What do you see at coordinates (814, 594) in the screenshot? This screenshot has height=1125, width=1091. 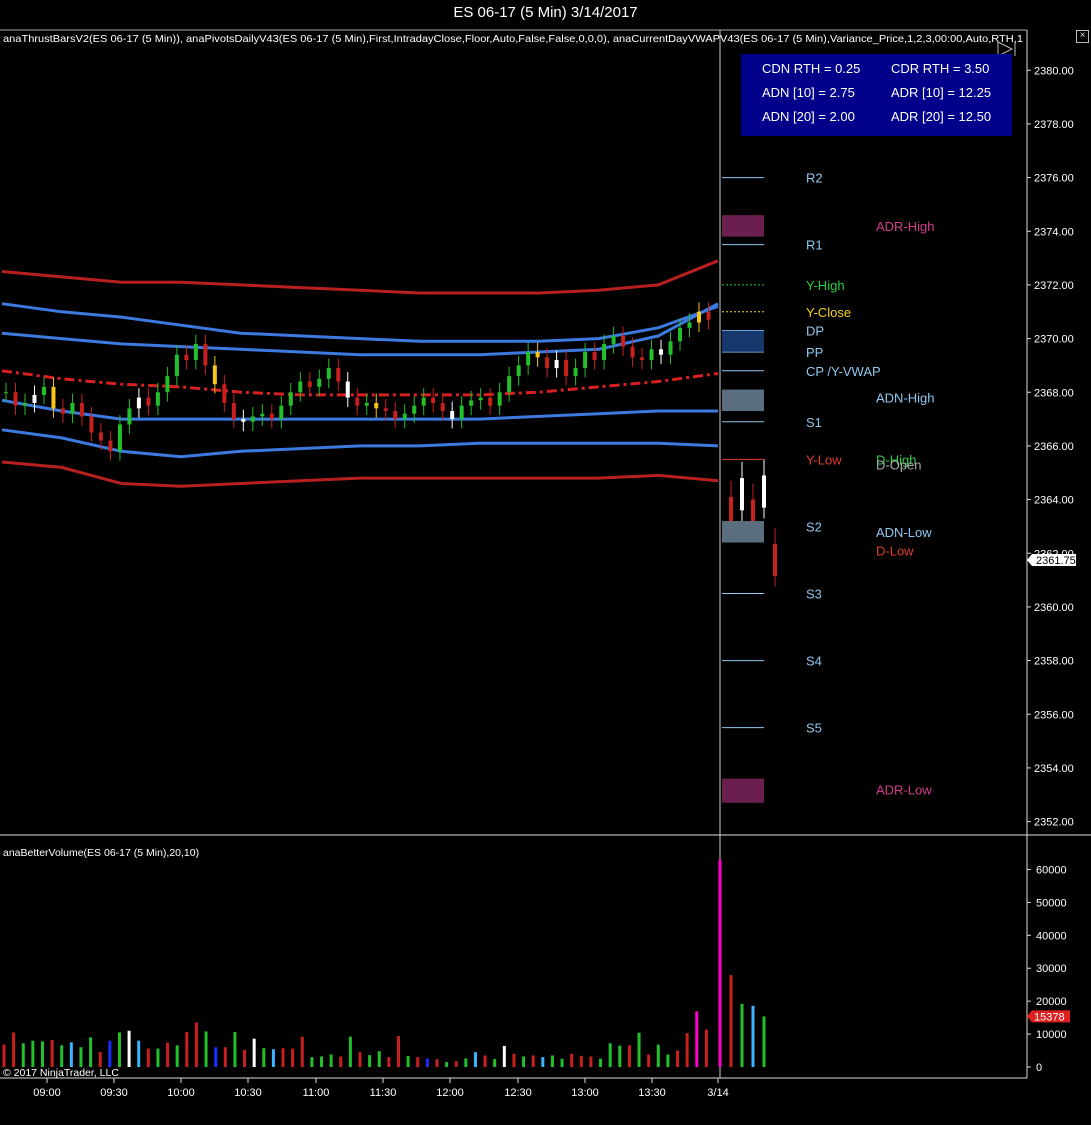 I see `pivot-level-label: S3` at bounding box center [814, 594].